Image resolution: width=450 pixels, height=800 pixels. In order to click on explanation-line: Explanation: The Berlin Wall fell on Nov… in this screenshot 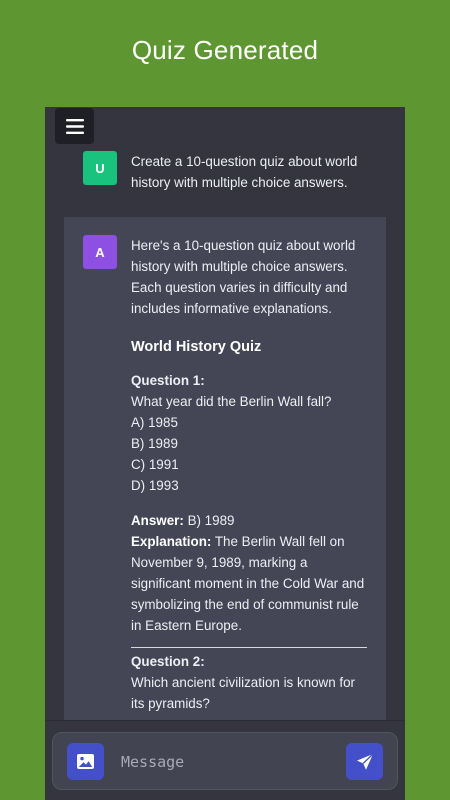, I will do `click(250, 583)`.